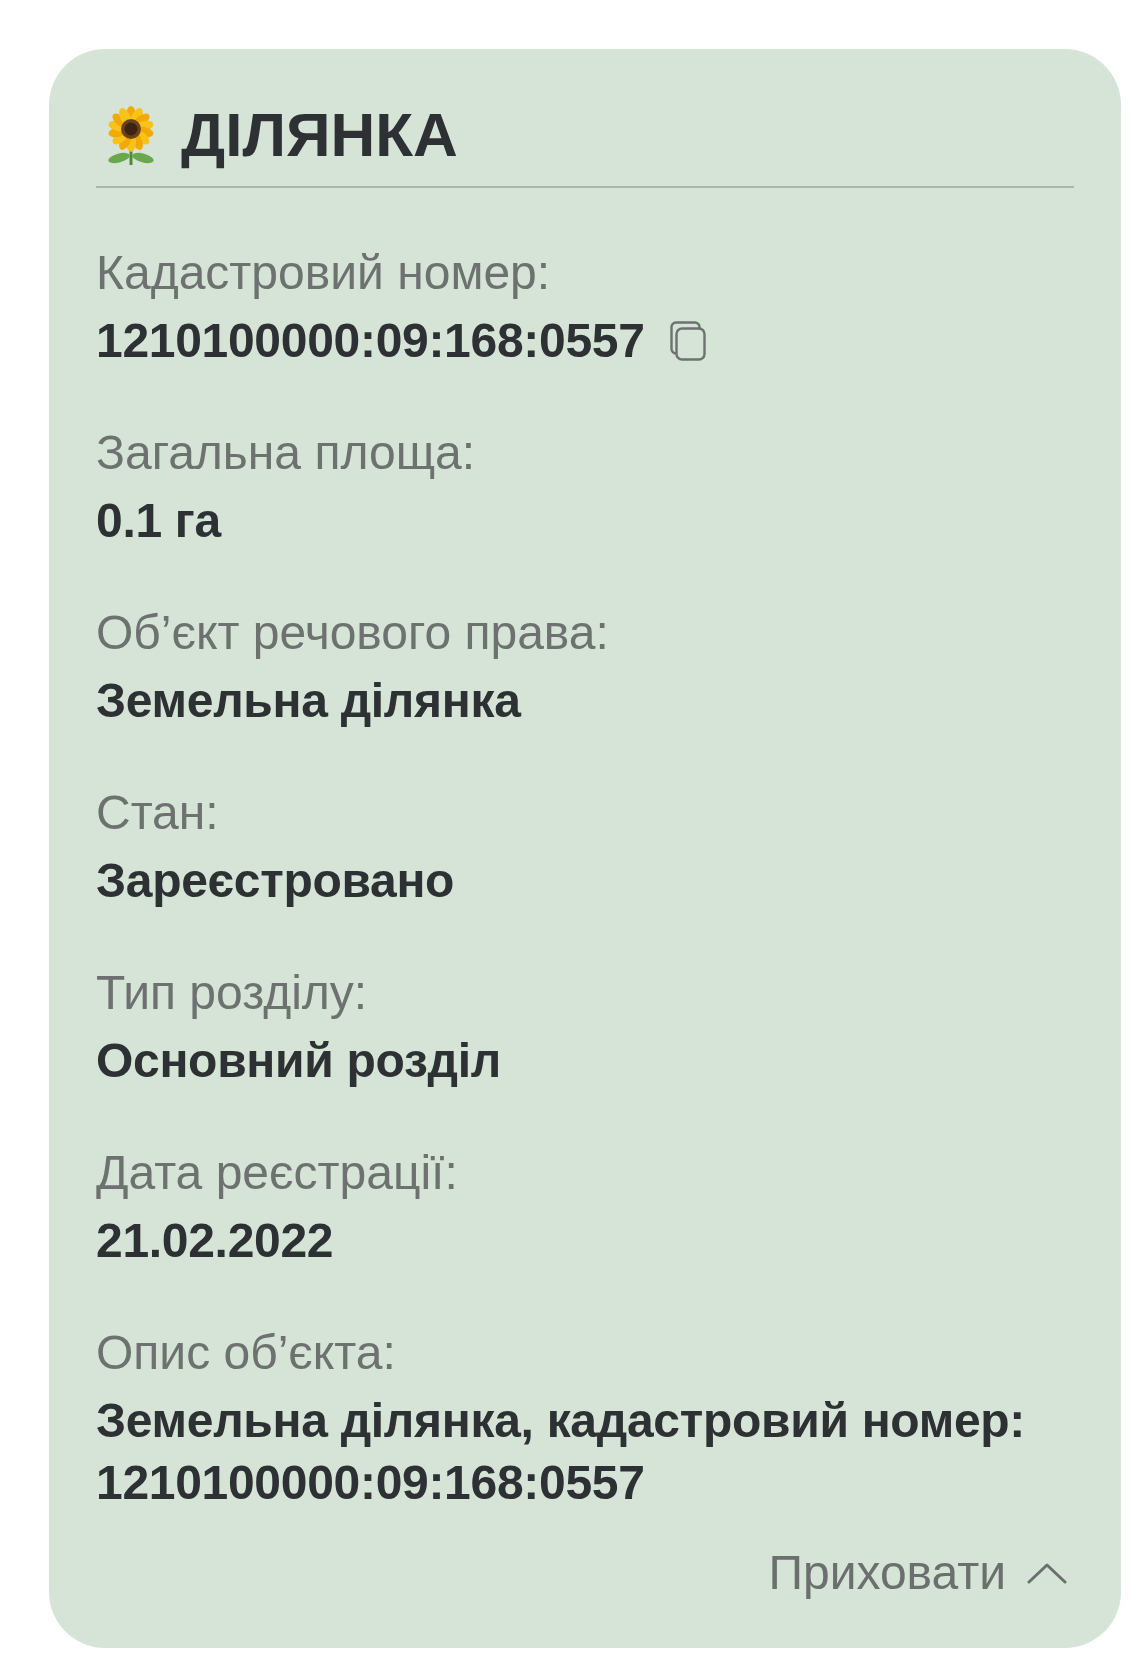 This screenshot has width=1141, height=1678. Describe the element at coordinates (687, 341) in the screenshot. I see `copy-icon` at that location.